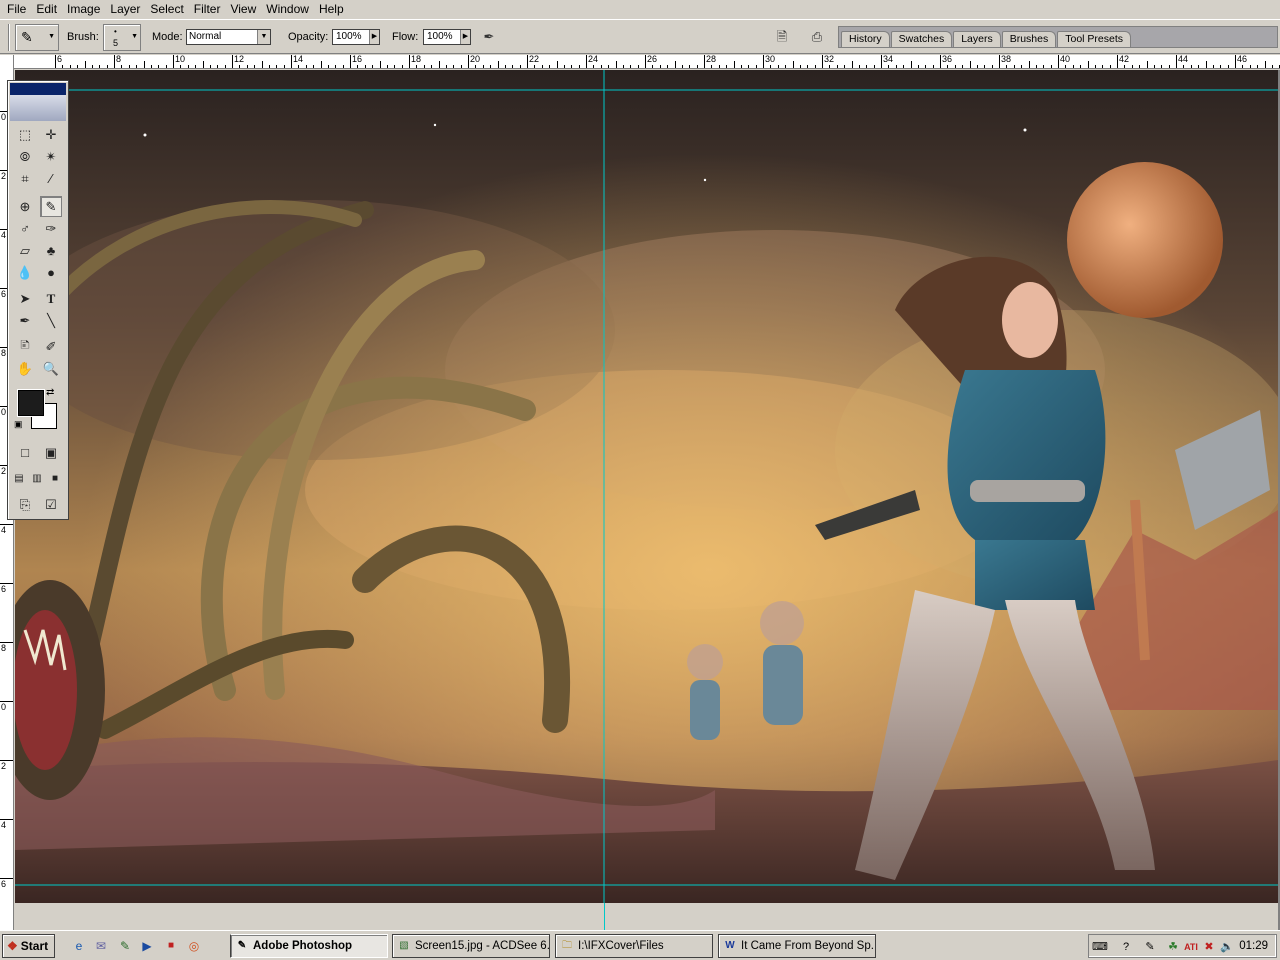 The height and width of the screenshot is (960, 1280). What do you see at coordinates (1227, 947) in the screenshot?
I see `speaker-icon: 🔈` at bounding box center [1227, 947].